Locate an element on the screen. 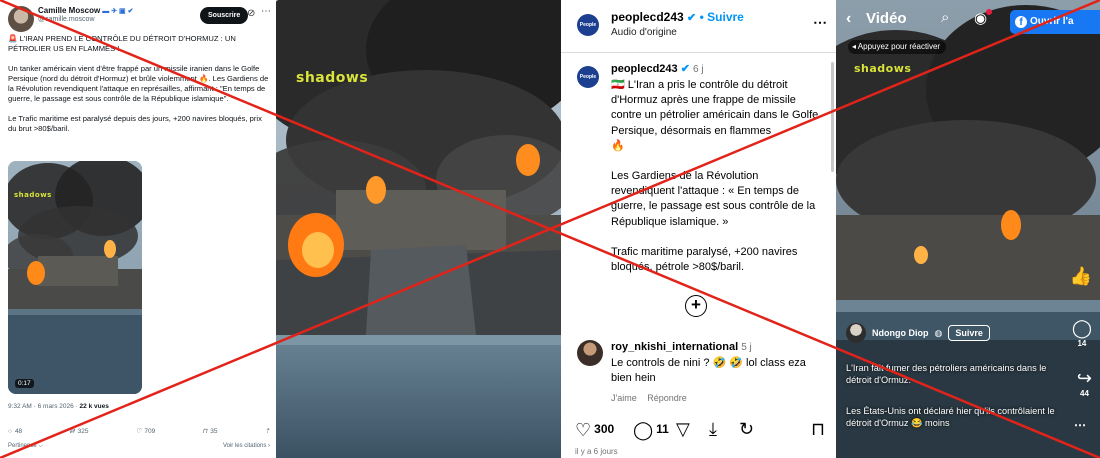  retweet-button: ⇄ 325 is located at coordinates (78, 431).